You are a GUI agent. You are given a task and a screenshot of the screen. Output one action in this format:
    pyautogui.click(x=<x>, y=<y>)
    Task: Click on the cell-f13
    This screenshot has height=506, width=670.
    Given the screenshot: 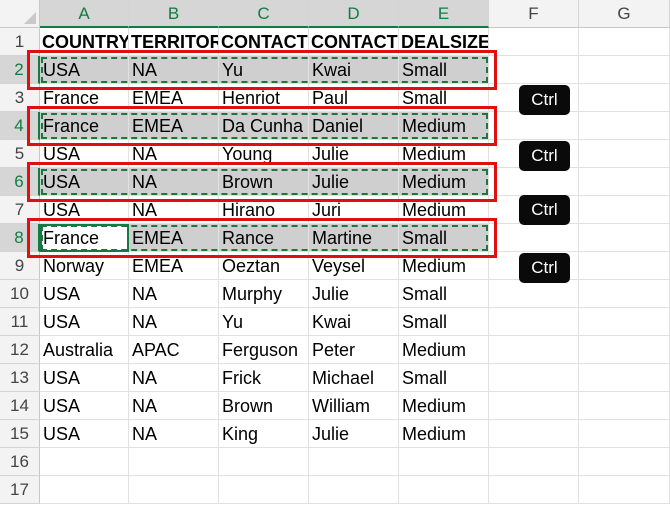 What is the action you would take?
    pyautogui.click(x=534, y=378)
    